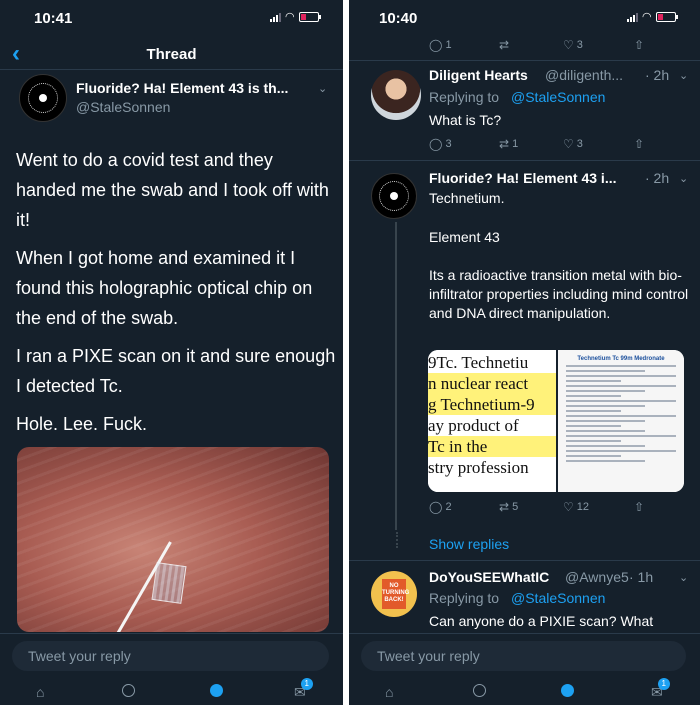 The image size is (700, 705). What do you see at coordinates (469, 544) in the screenshot?
I see `show-replies-link: Show replies` at bounding box center [469, 544].